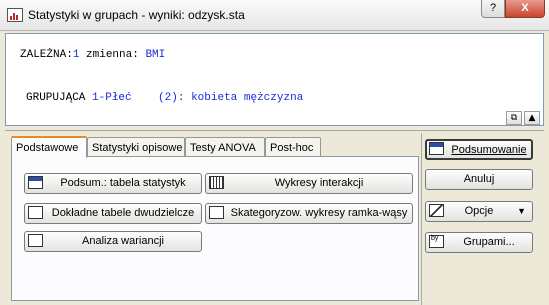 Image resolution: width=549 pixels, height=305 pixels. Describe the element at coordinates (113, 213) in the screenshot. I see `detailed-tables-button: Dokładne tabele dwudzielcze` at that location.